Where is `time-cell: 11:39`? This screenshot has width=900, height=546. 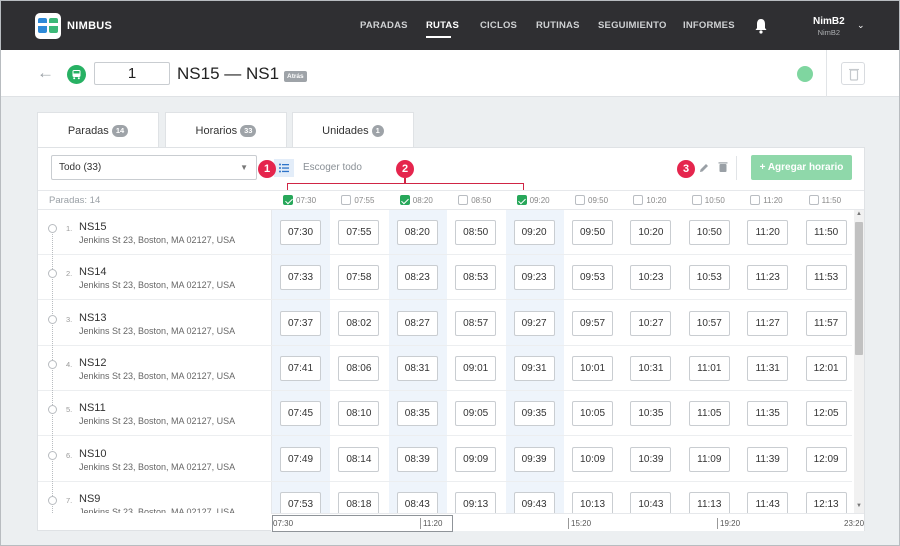 time-cell: 11:39 is located at coordinates (768, 459).